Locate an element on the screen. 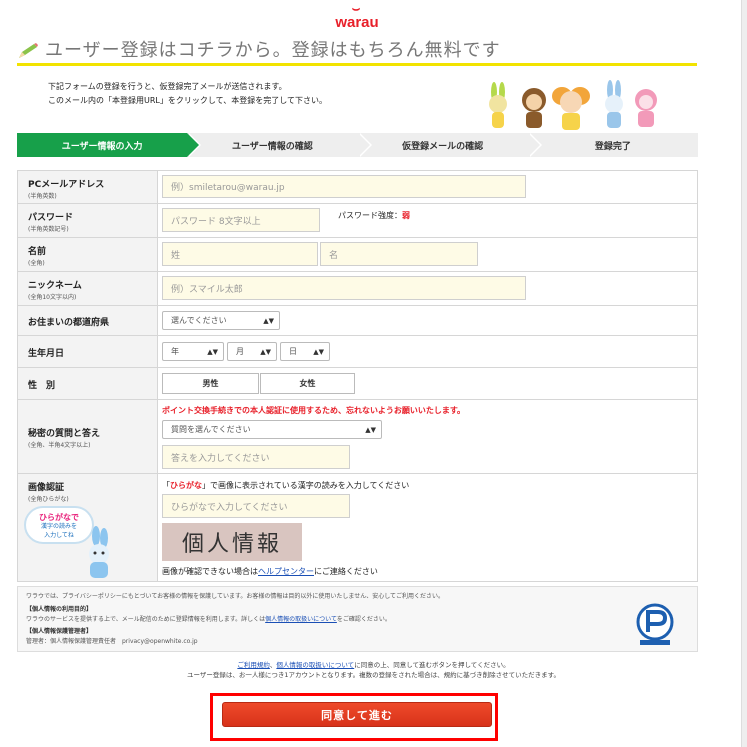 This screenshot has width=747, height=747. step-1: ユーザー情報の入力 is located at coordinates (109, 145).